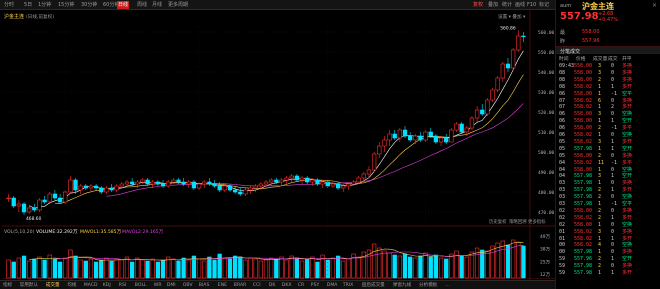 The image size is (660, 289). I want to click on trade-row: 05 558.00 2 0 多换, so click(608, 156).